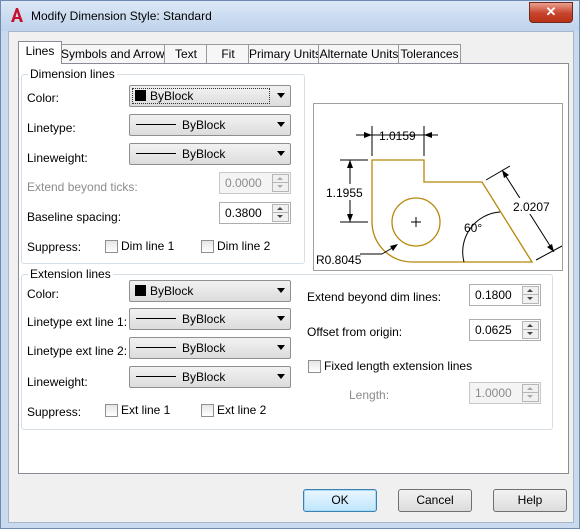 Image resolution: width=580 pixels, height=529 pixels. What do you see at coordinates (505, 295) in the screenshot?
I see `extend-beyond-dim-lines-spinner: 0.1800` at bounding box center [505, 295].